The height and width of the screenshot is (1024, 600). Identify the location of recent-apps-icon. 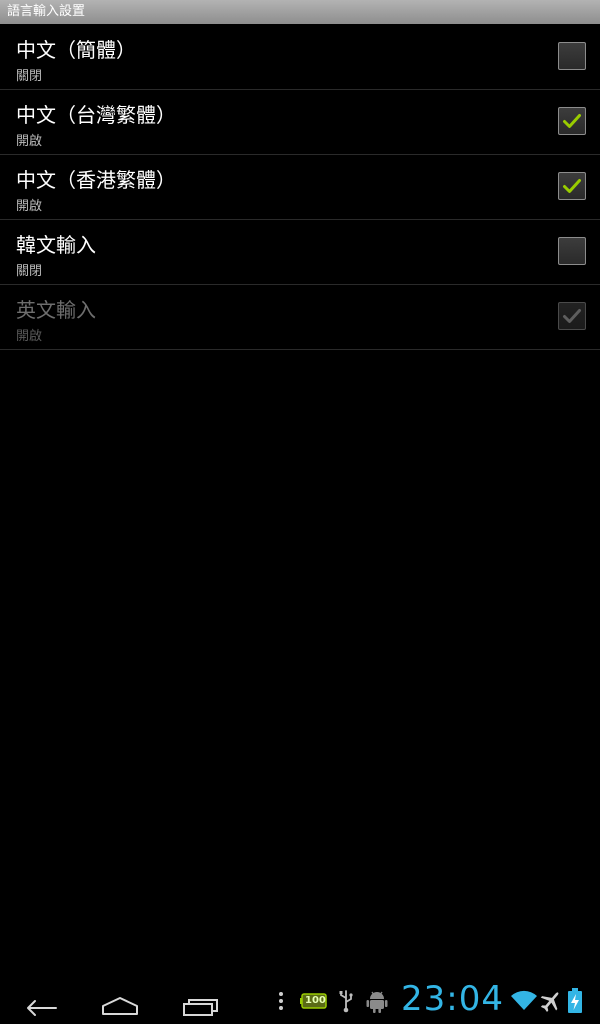
(201, 1001).